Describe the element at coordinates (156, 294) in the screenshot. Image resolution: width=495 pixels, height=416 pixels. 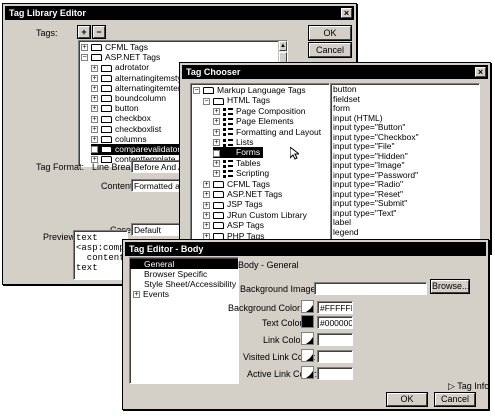
I see `category-label: Events` at that location.